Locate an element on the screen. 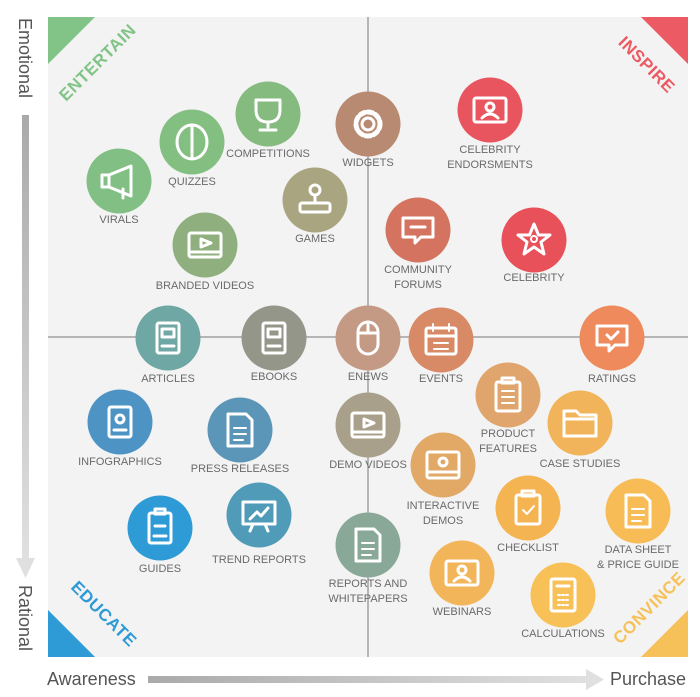  item-label: GAMES is located at coordinates (315, 239).